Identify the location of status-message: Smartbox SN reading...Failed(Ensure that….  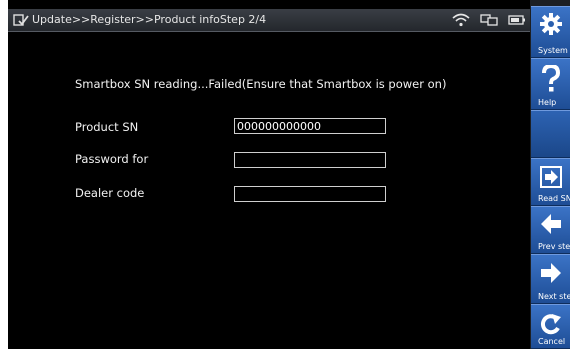
(261, 84).